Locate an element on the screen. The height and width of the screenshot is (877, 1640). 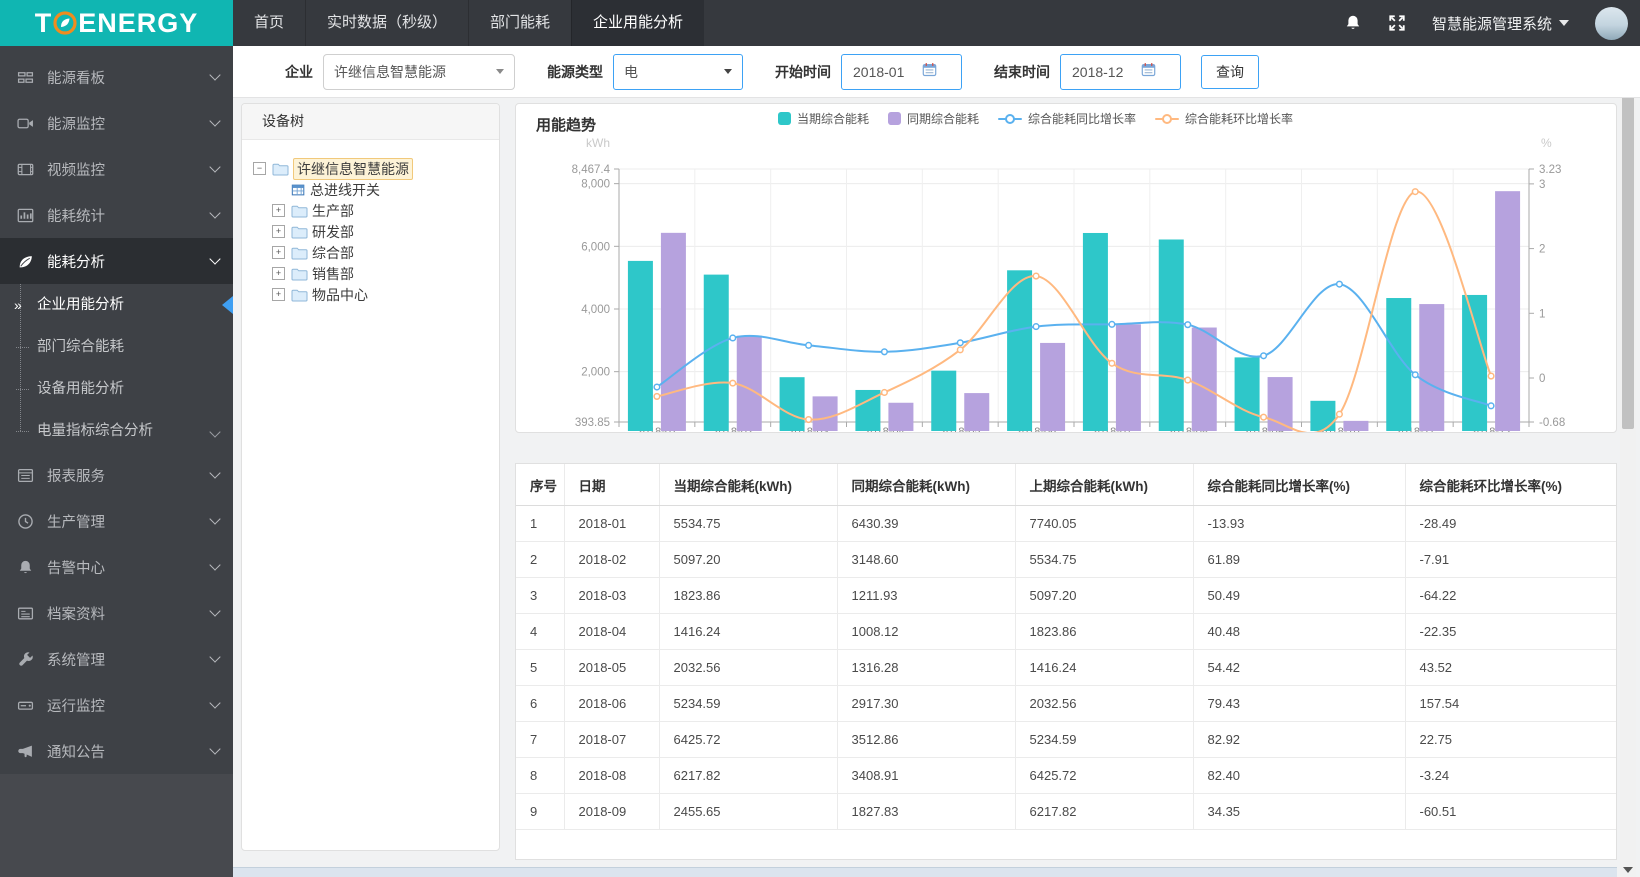
tree-node-label: 研发部 is located at coordinates (333, 232).